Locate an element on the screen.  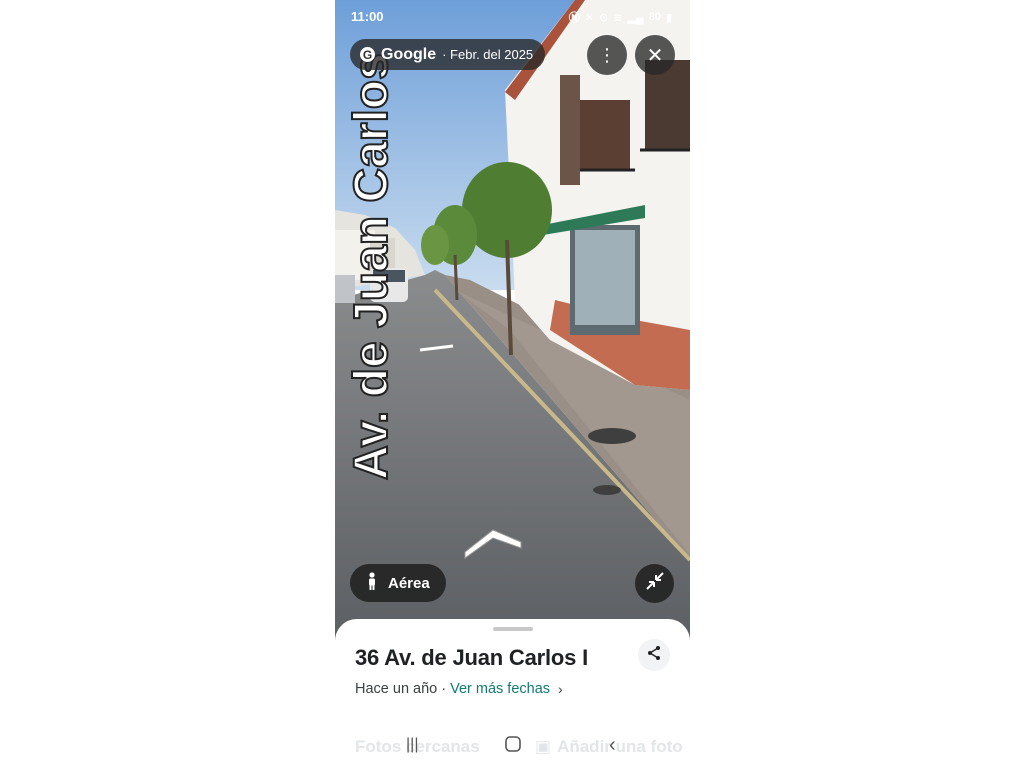
wifi-icon: ≋ is located at coordinates (618, 17).